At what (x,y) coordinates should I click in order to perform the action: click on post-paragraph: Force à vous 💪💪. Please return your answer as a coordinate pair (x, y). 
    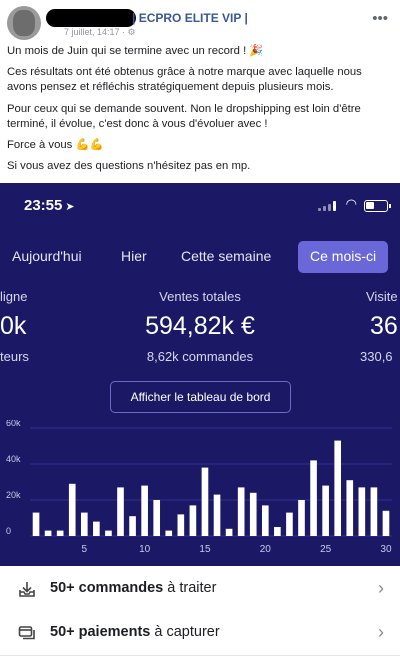
    Looking at the image, I should click on (55, 145).